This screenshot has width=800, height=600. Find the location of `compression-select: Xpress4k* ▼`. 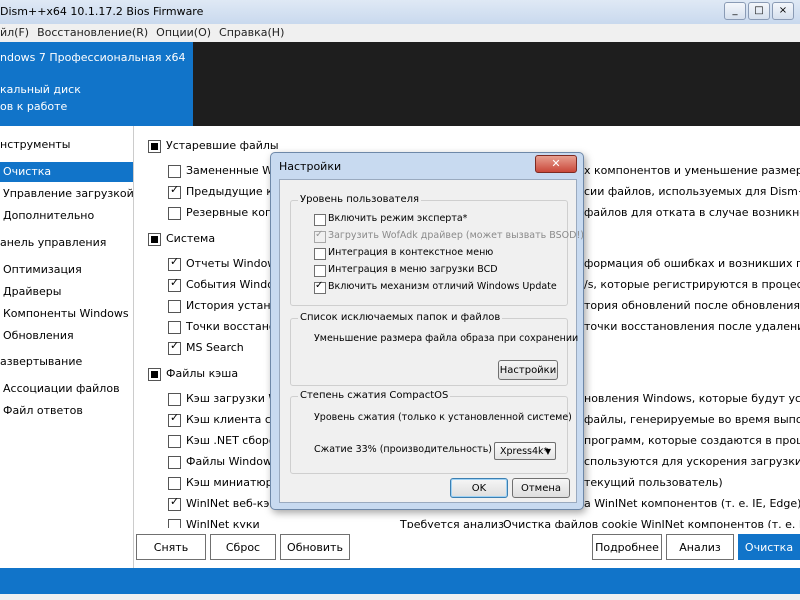

compression-select: Xpress4k* ▼ is located at coordinates (525, 451).